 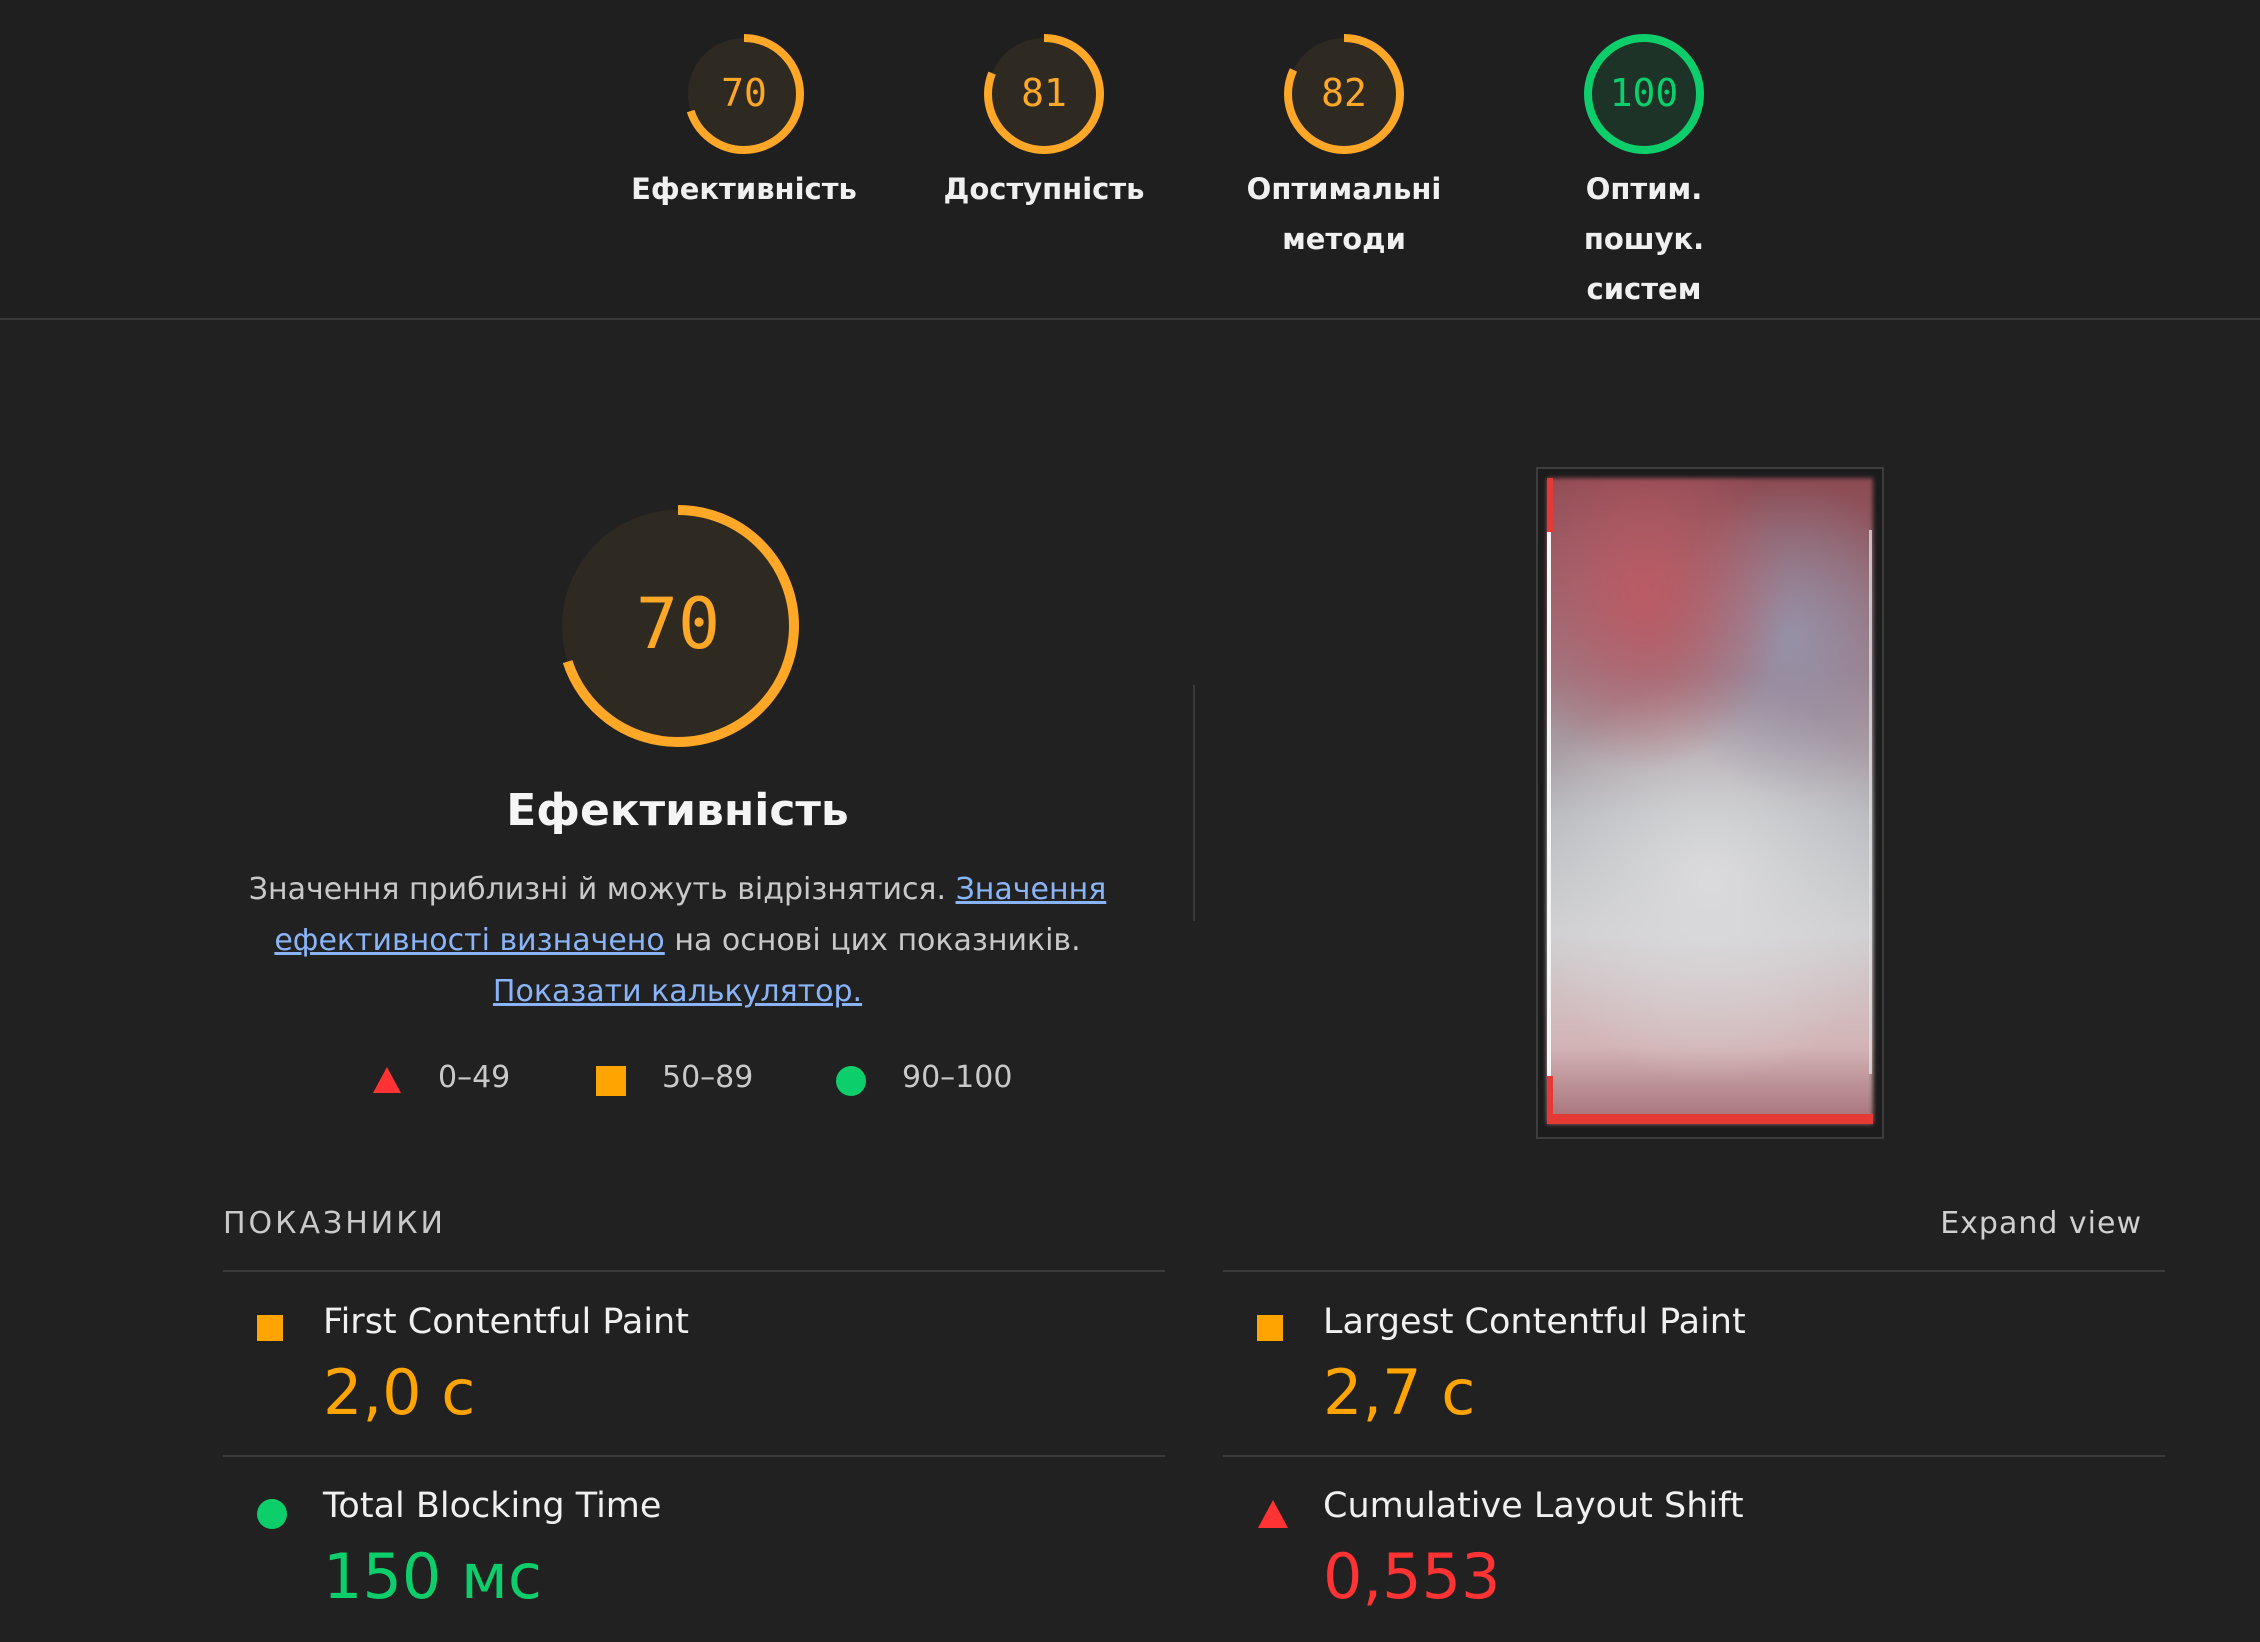 What do you see at coordinates (1533, 1506) in the screenshot?
I see `metric-name: Cumulative Layout Shift` at bounding box center [1533, 1506].